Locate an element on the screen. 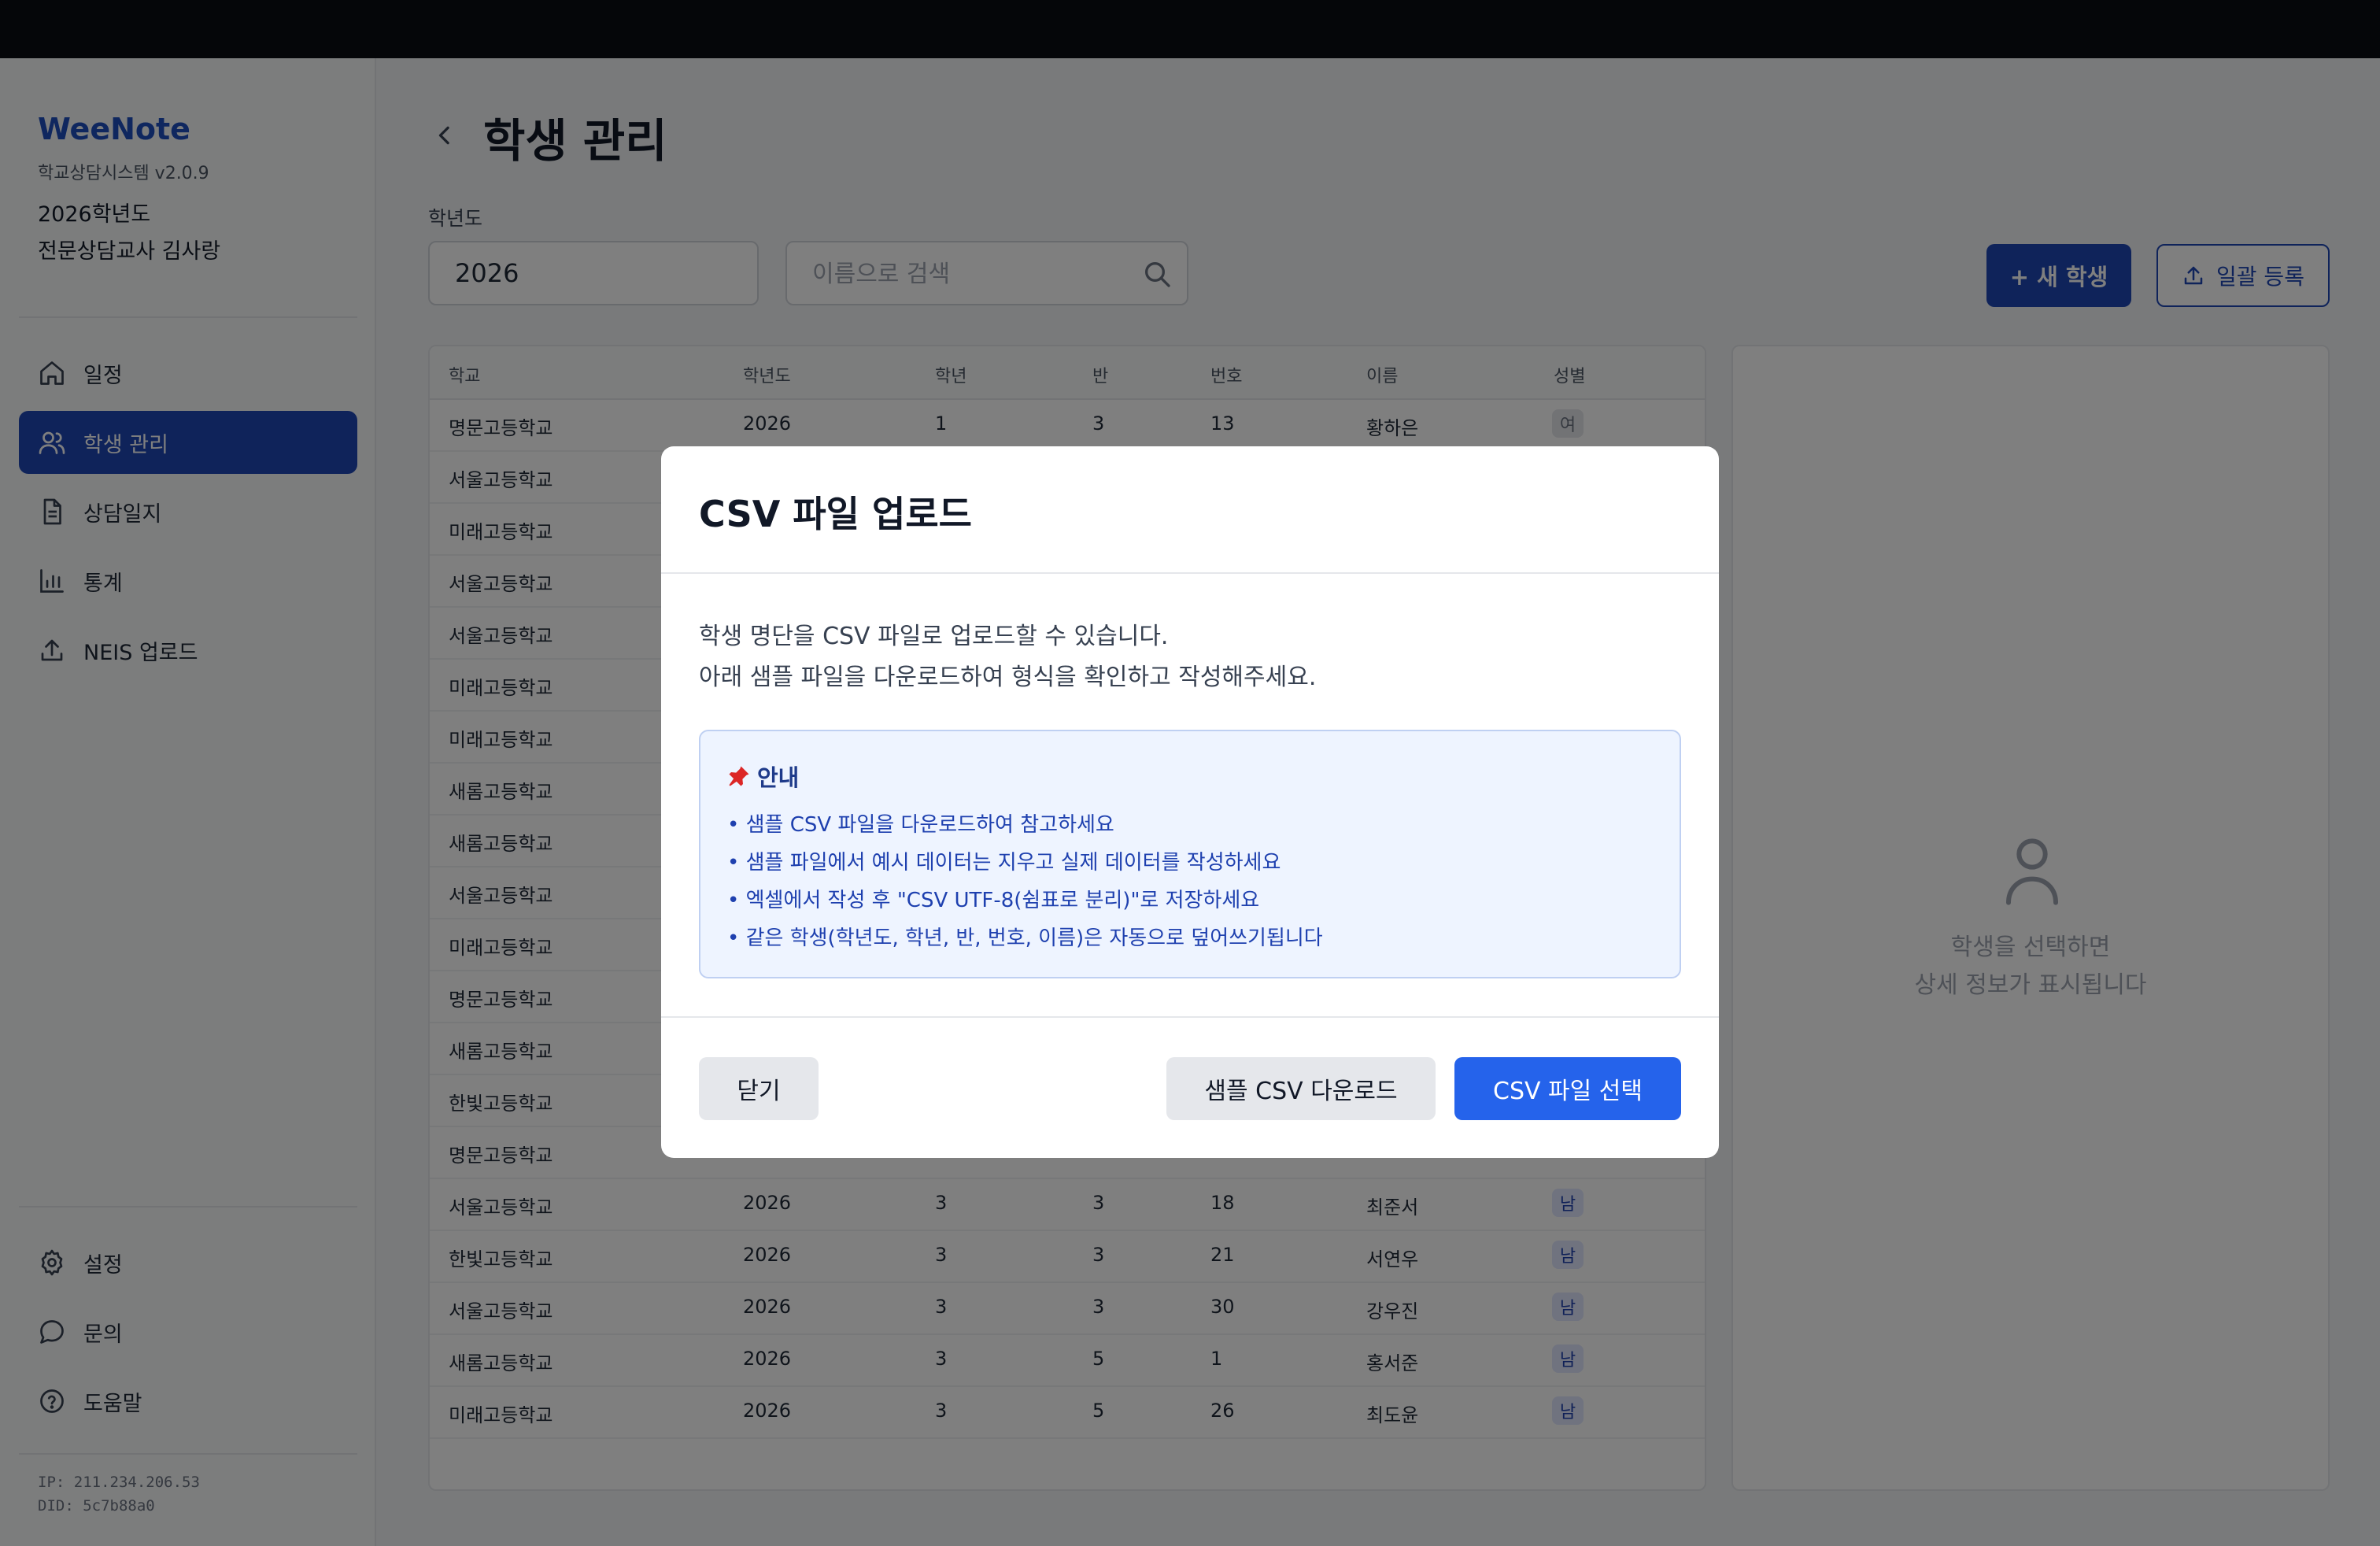 This screenshot has width=2380, height=1546. notice-title: 안내 is located at coordinates (763, 776).